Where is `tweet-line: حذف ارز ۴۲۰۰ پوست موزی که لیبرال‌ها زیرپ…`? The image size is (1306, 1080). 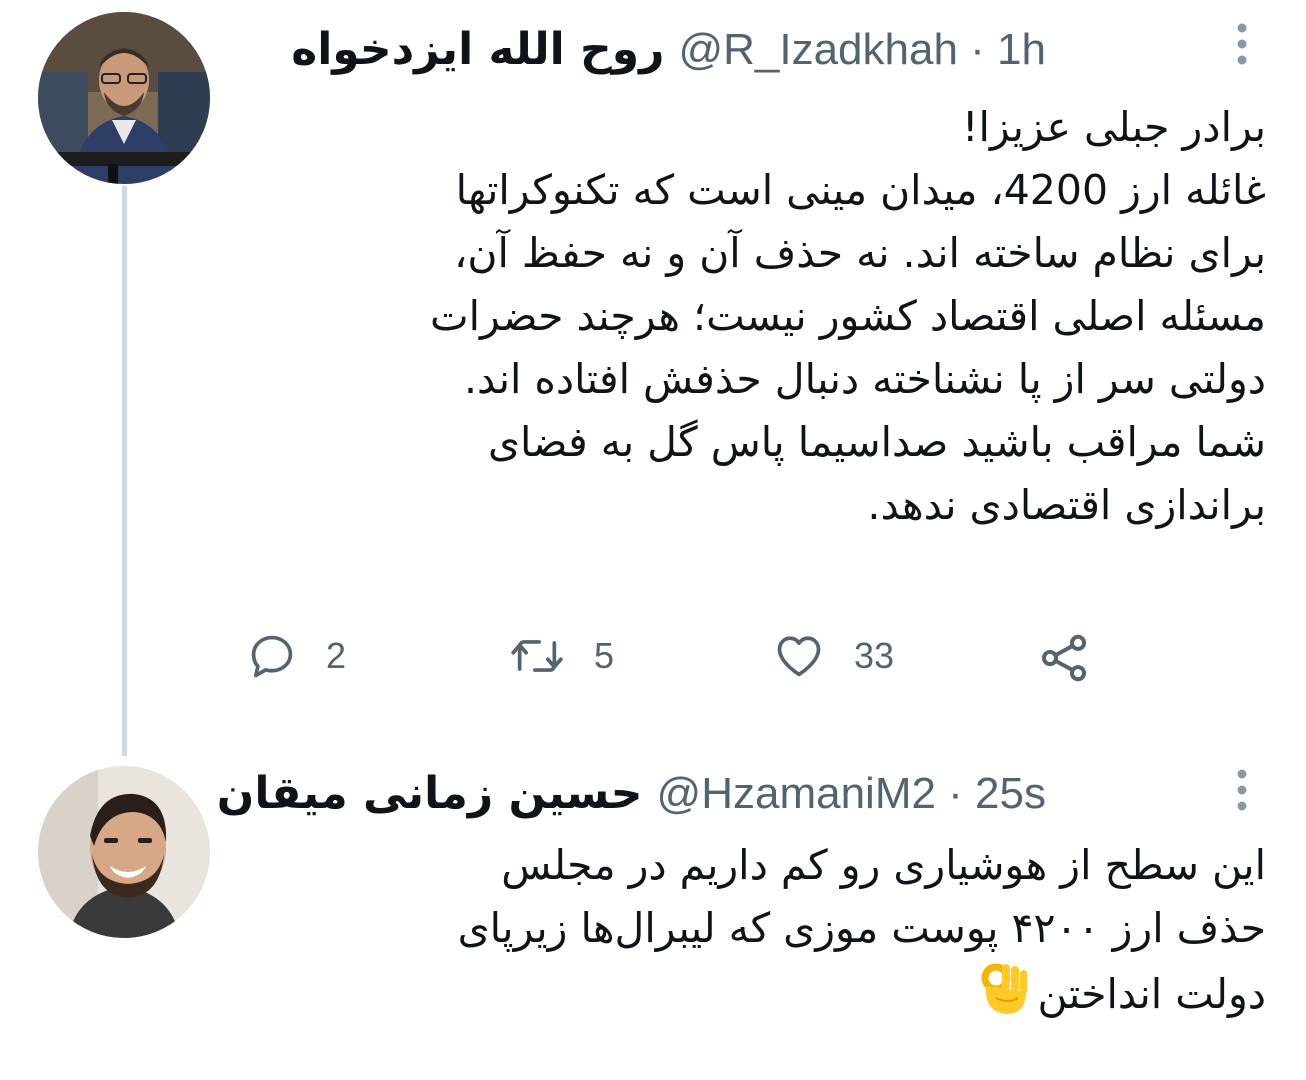
tweet-line: حذف ارز ۴۲۰۰ پوست موزی که لیبرال‌ها زیرپ… is located at coordinates (861, 928).